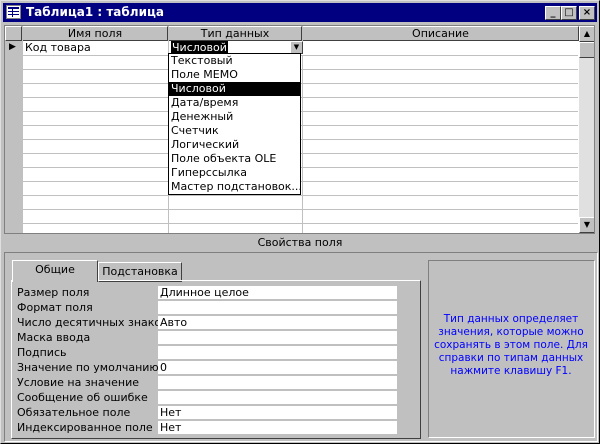  What do you see at coordinates (53, 292) in the screenshot?
I see `property-label: Размер поля` at bounding box center [53, 292].